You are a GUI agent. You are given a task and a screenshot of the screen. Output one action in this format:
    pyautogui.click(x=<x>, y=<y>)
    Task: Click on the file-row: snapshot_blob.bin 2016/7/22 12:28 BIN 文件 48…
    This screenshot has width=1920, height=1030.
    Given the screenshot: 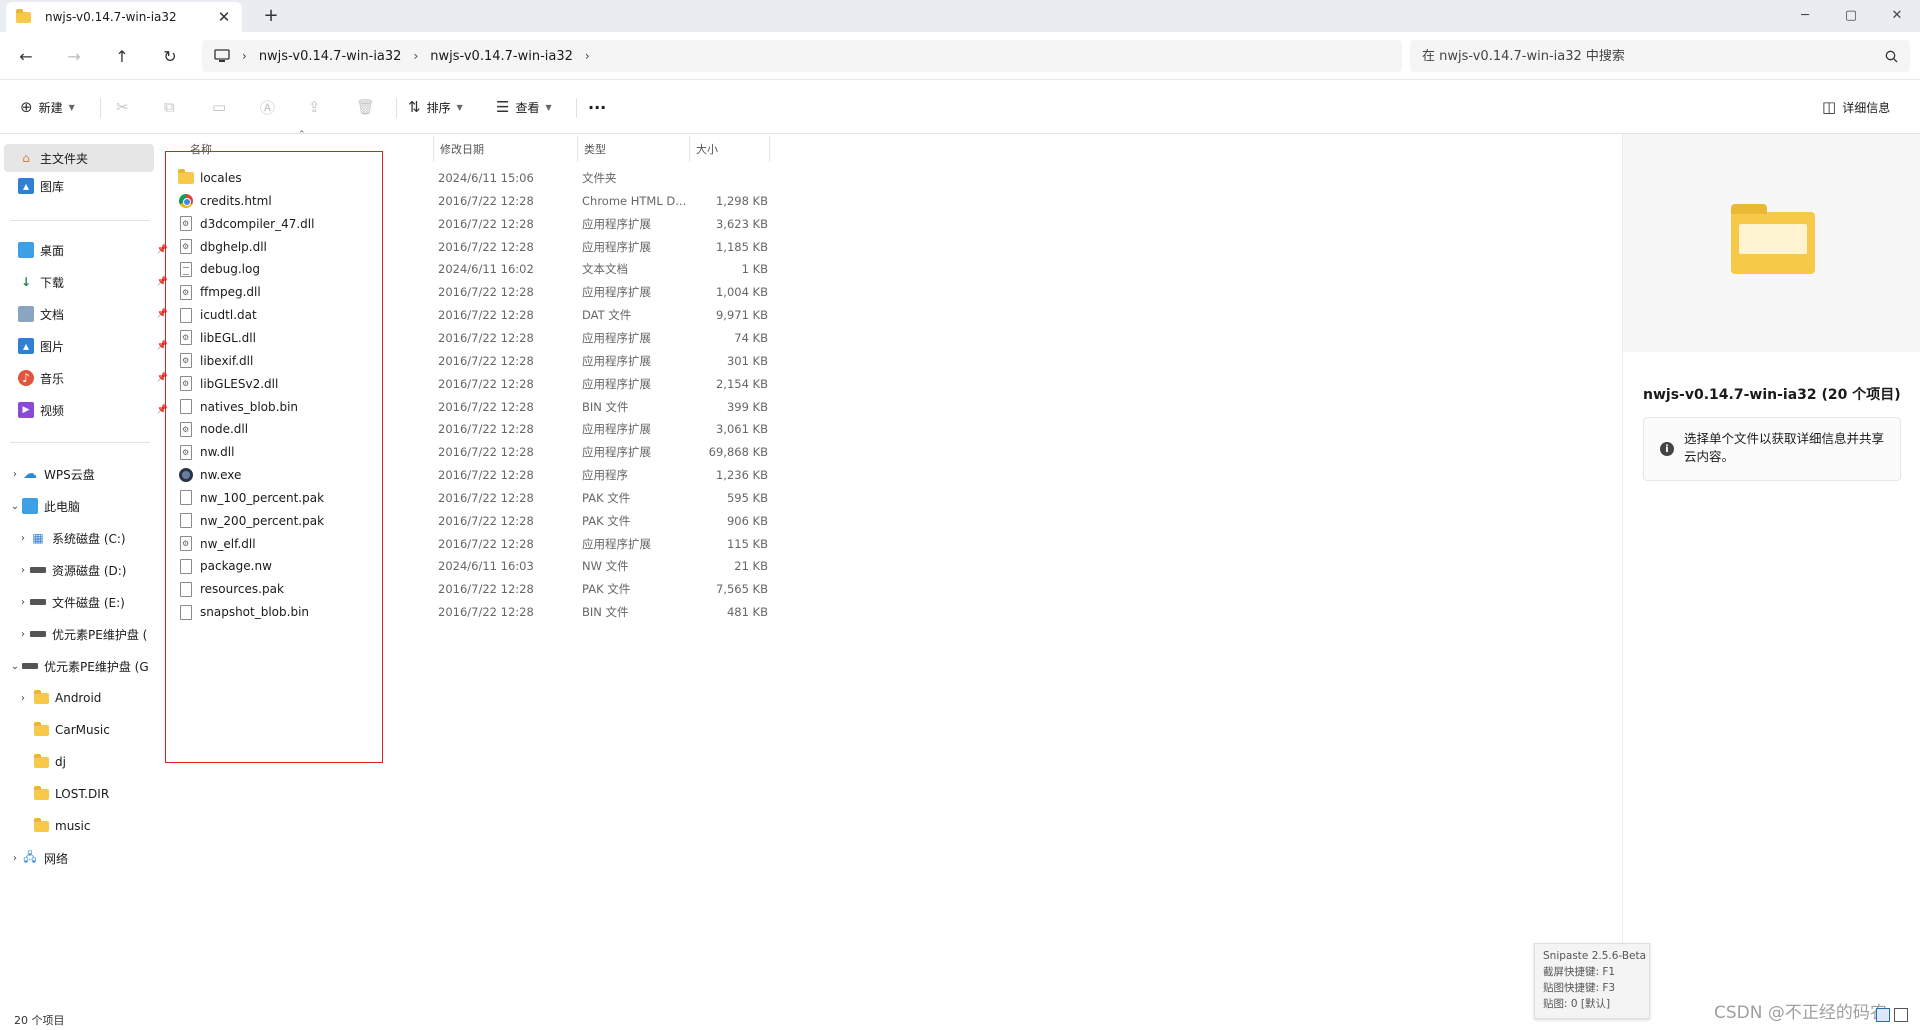 What is the action you would take?
    pyautogui.click(x=472, y=612)
    